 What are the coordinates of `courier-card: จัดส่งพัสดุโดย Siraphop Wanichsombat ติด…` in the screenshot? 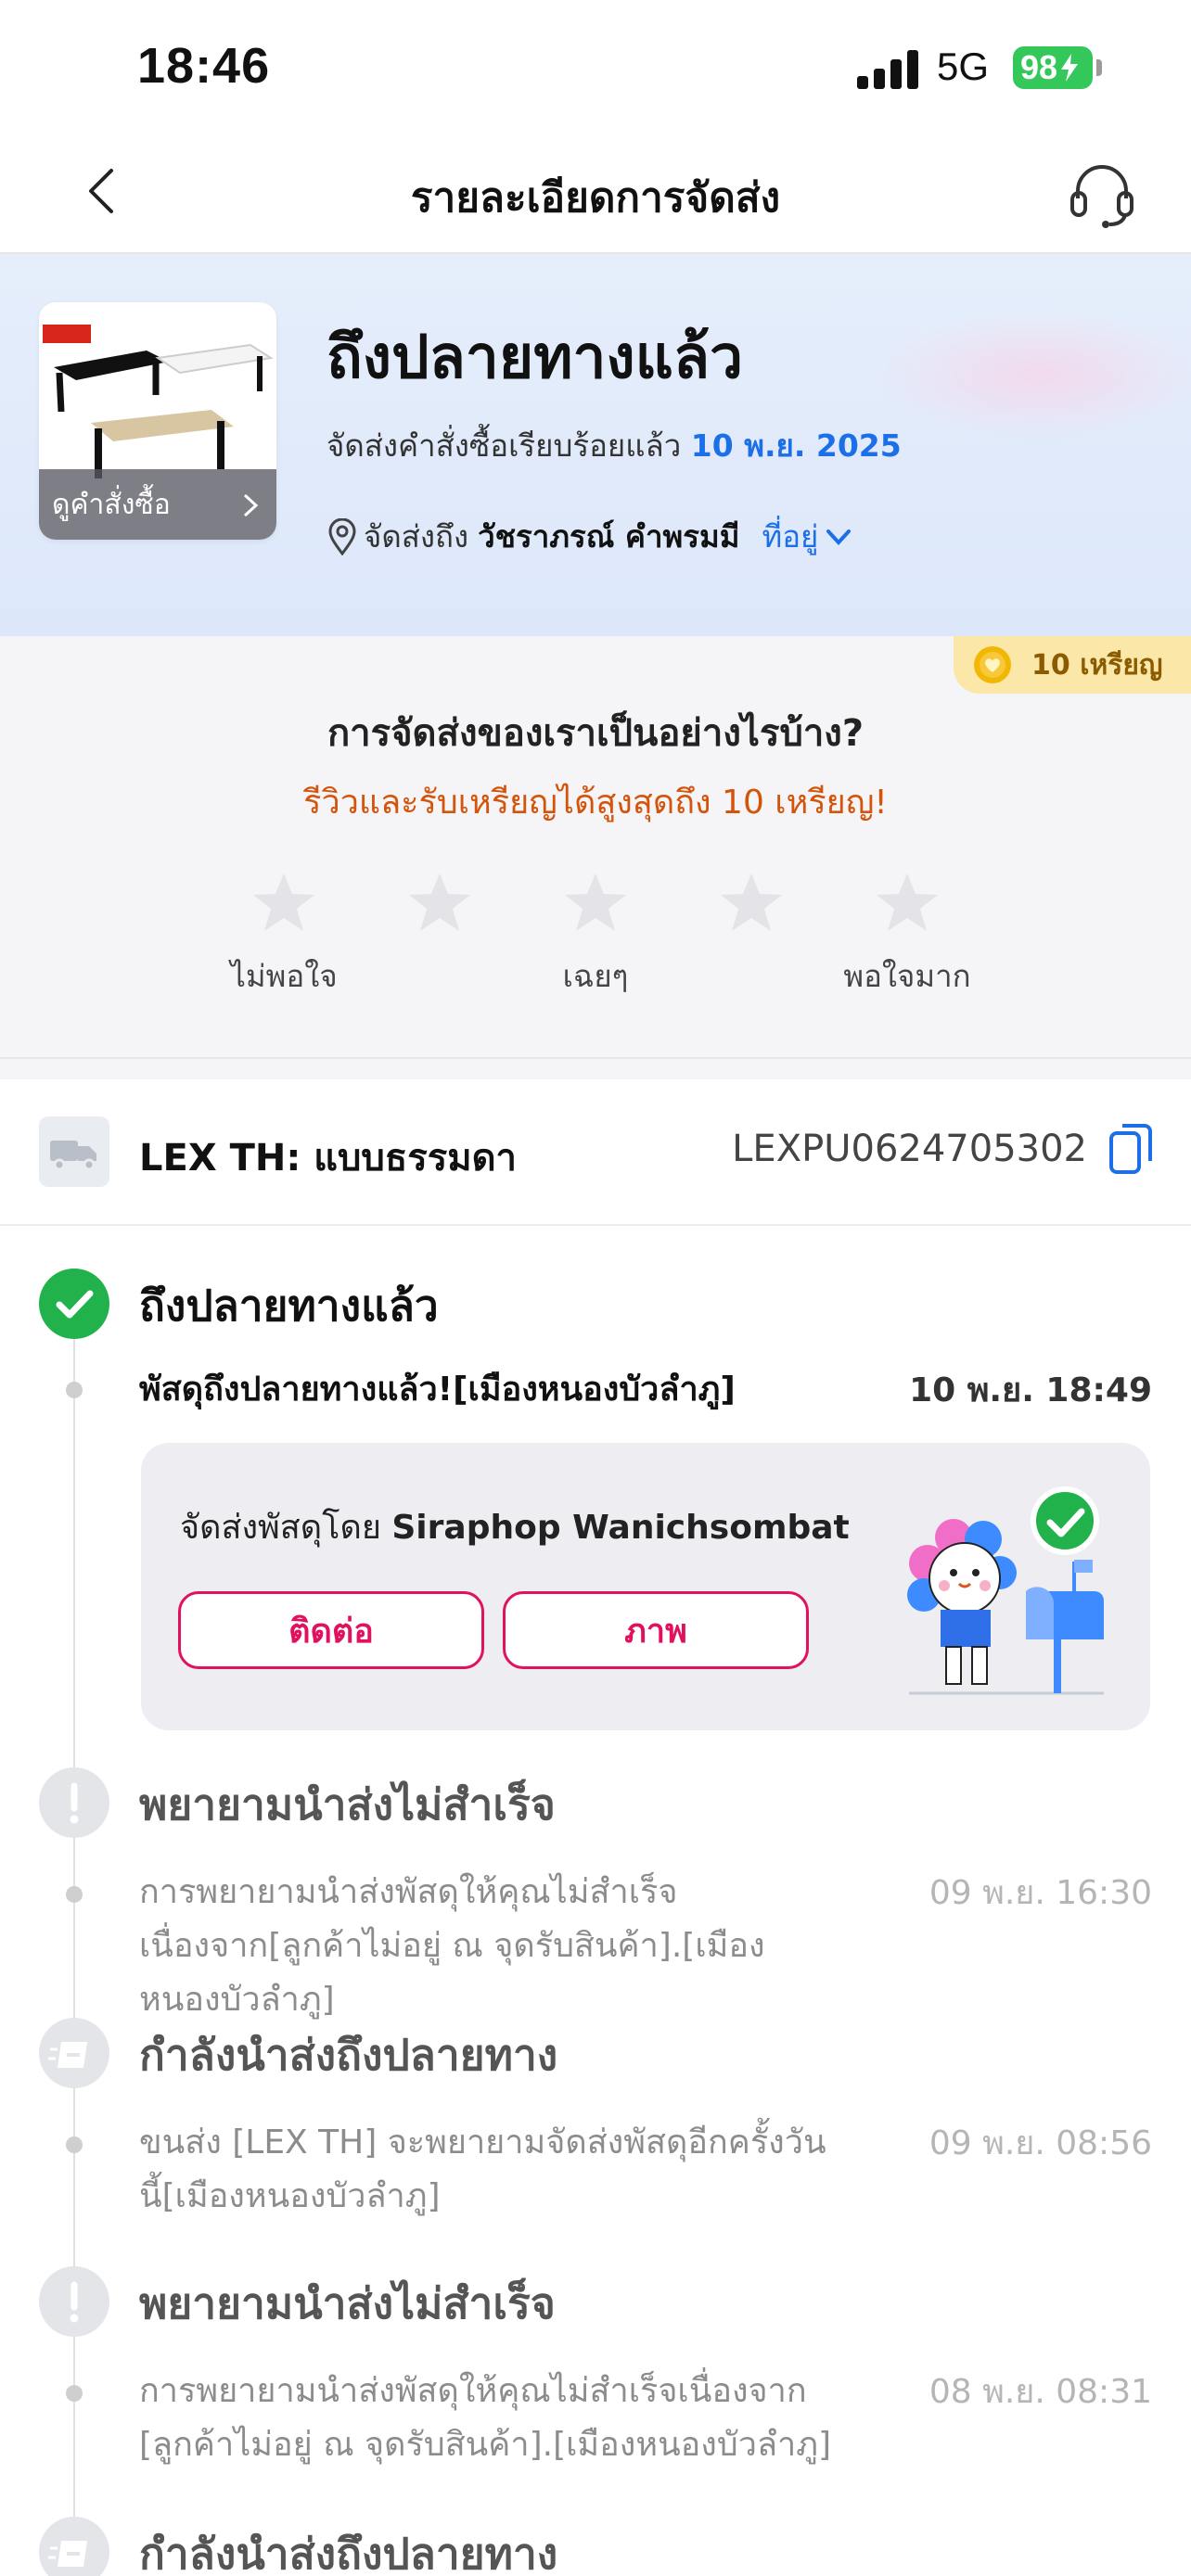 It's located at (645, 1586).